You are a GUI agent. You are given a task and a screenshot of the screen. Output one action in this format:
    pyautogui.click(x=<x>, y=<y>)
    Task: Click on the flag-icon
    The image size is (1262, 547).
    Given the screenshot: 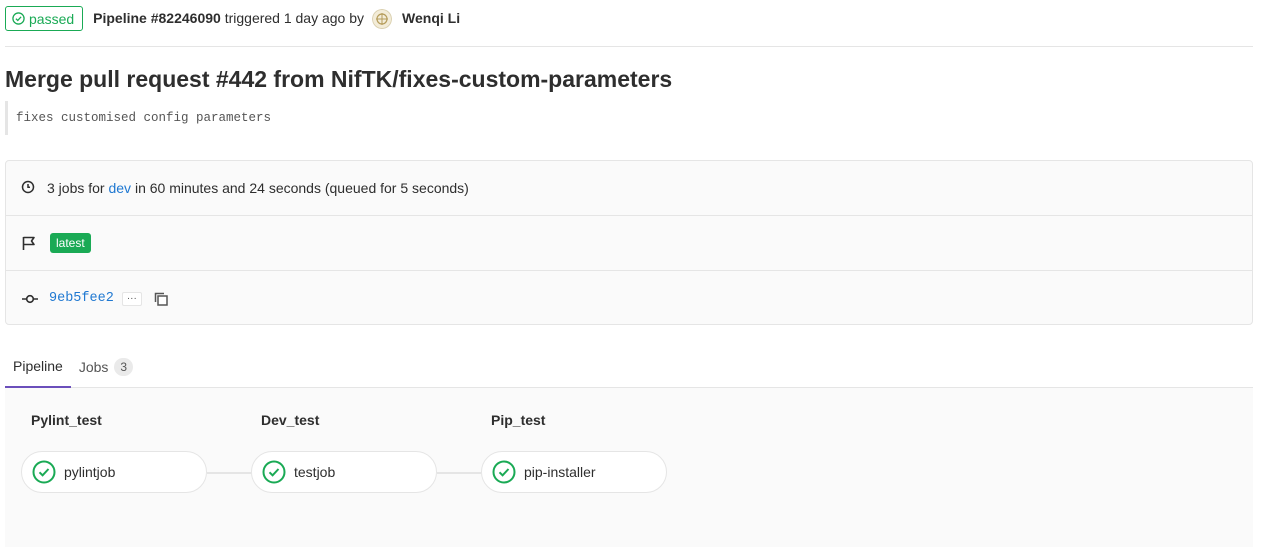 What is the action you would take?
    pyautogui.click(x=29, y=243)
    